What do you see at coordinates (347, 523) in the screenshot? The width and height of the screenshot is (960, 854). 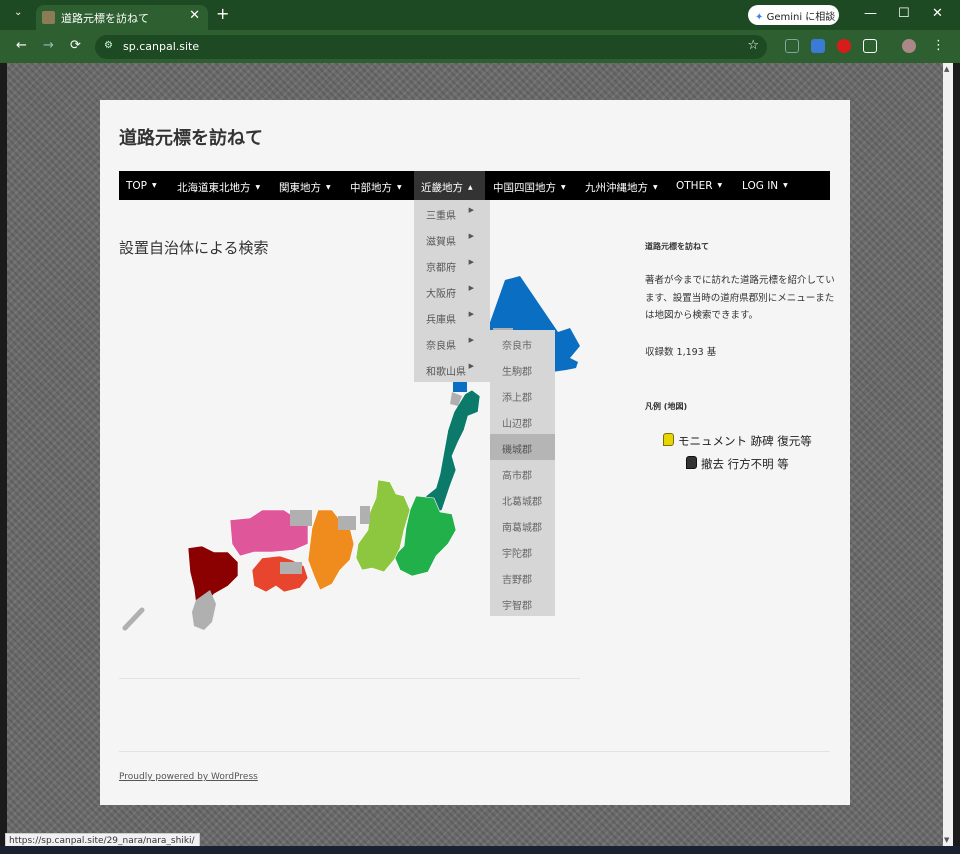 I see `map-chubu-unvisited` at bounding box center [347, 523].